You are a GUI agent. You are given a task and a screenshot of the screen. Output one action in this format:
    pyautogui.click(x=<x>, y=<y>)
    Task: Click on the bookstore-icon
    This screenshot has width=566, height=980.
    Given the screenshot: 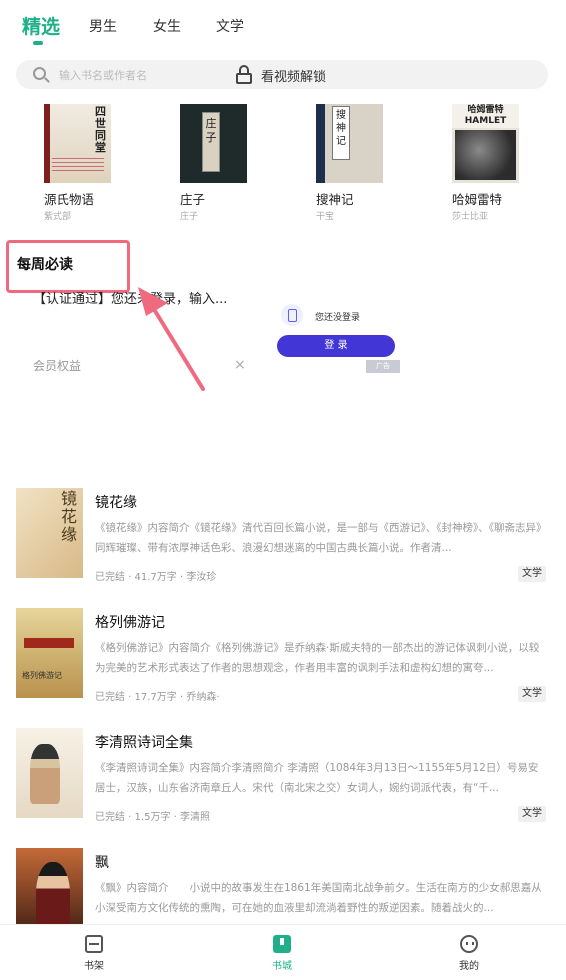 What is the action you would take?
    pyautogui.click(x=282, y=944)
    